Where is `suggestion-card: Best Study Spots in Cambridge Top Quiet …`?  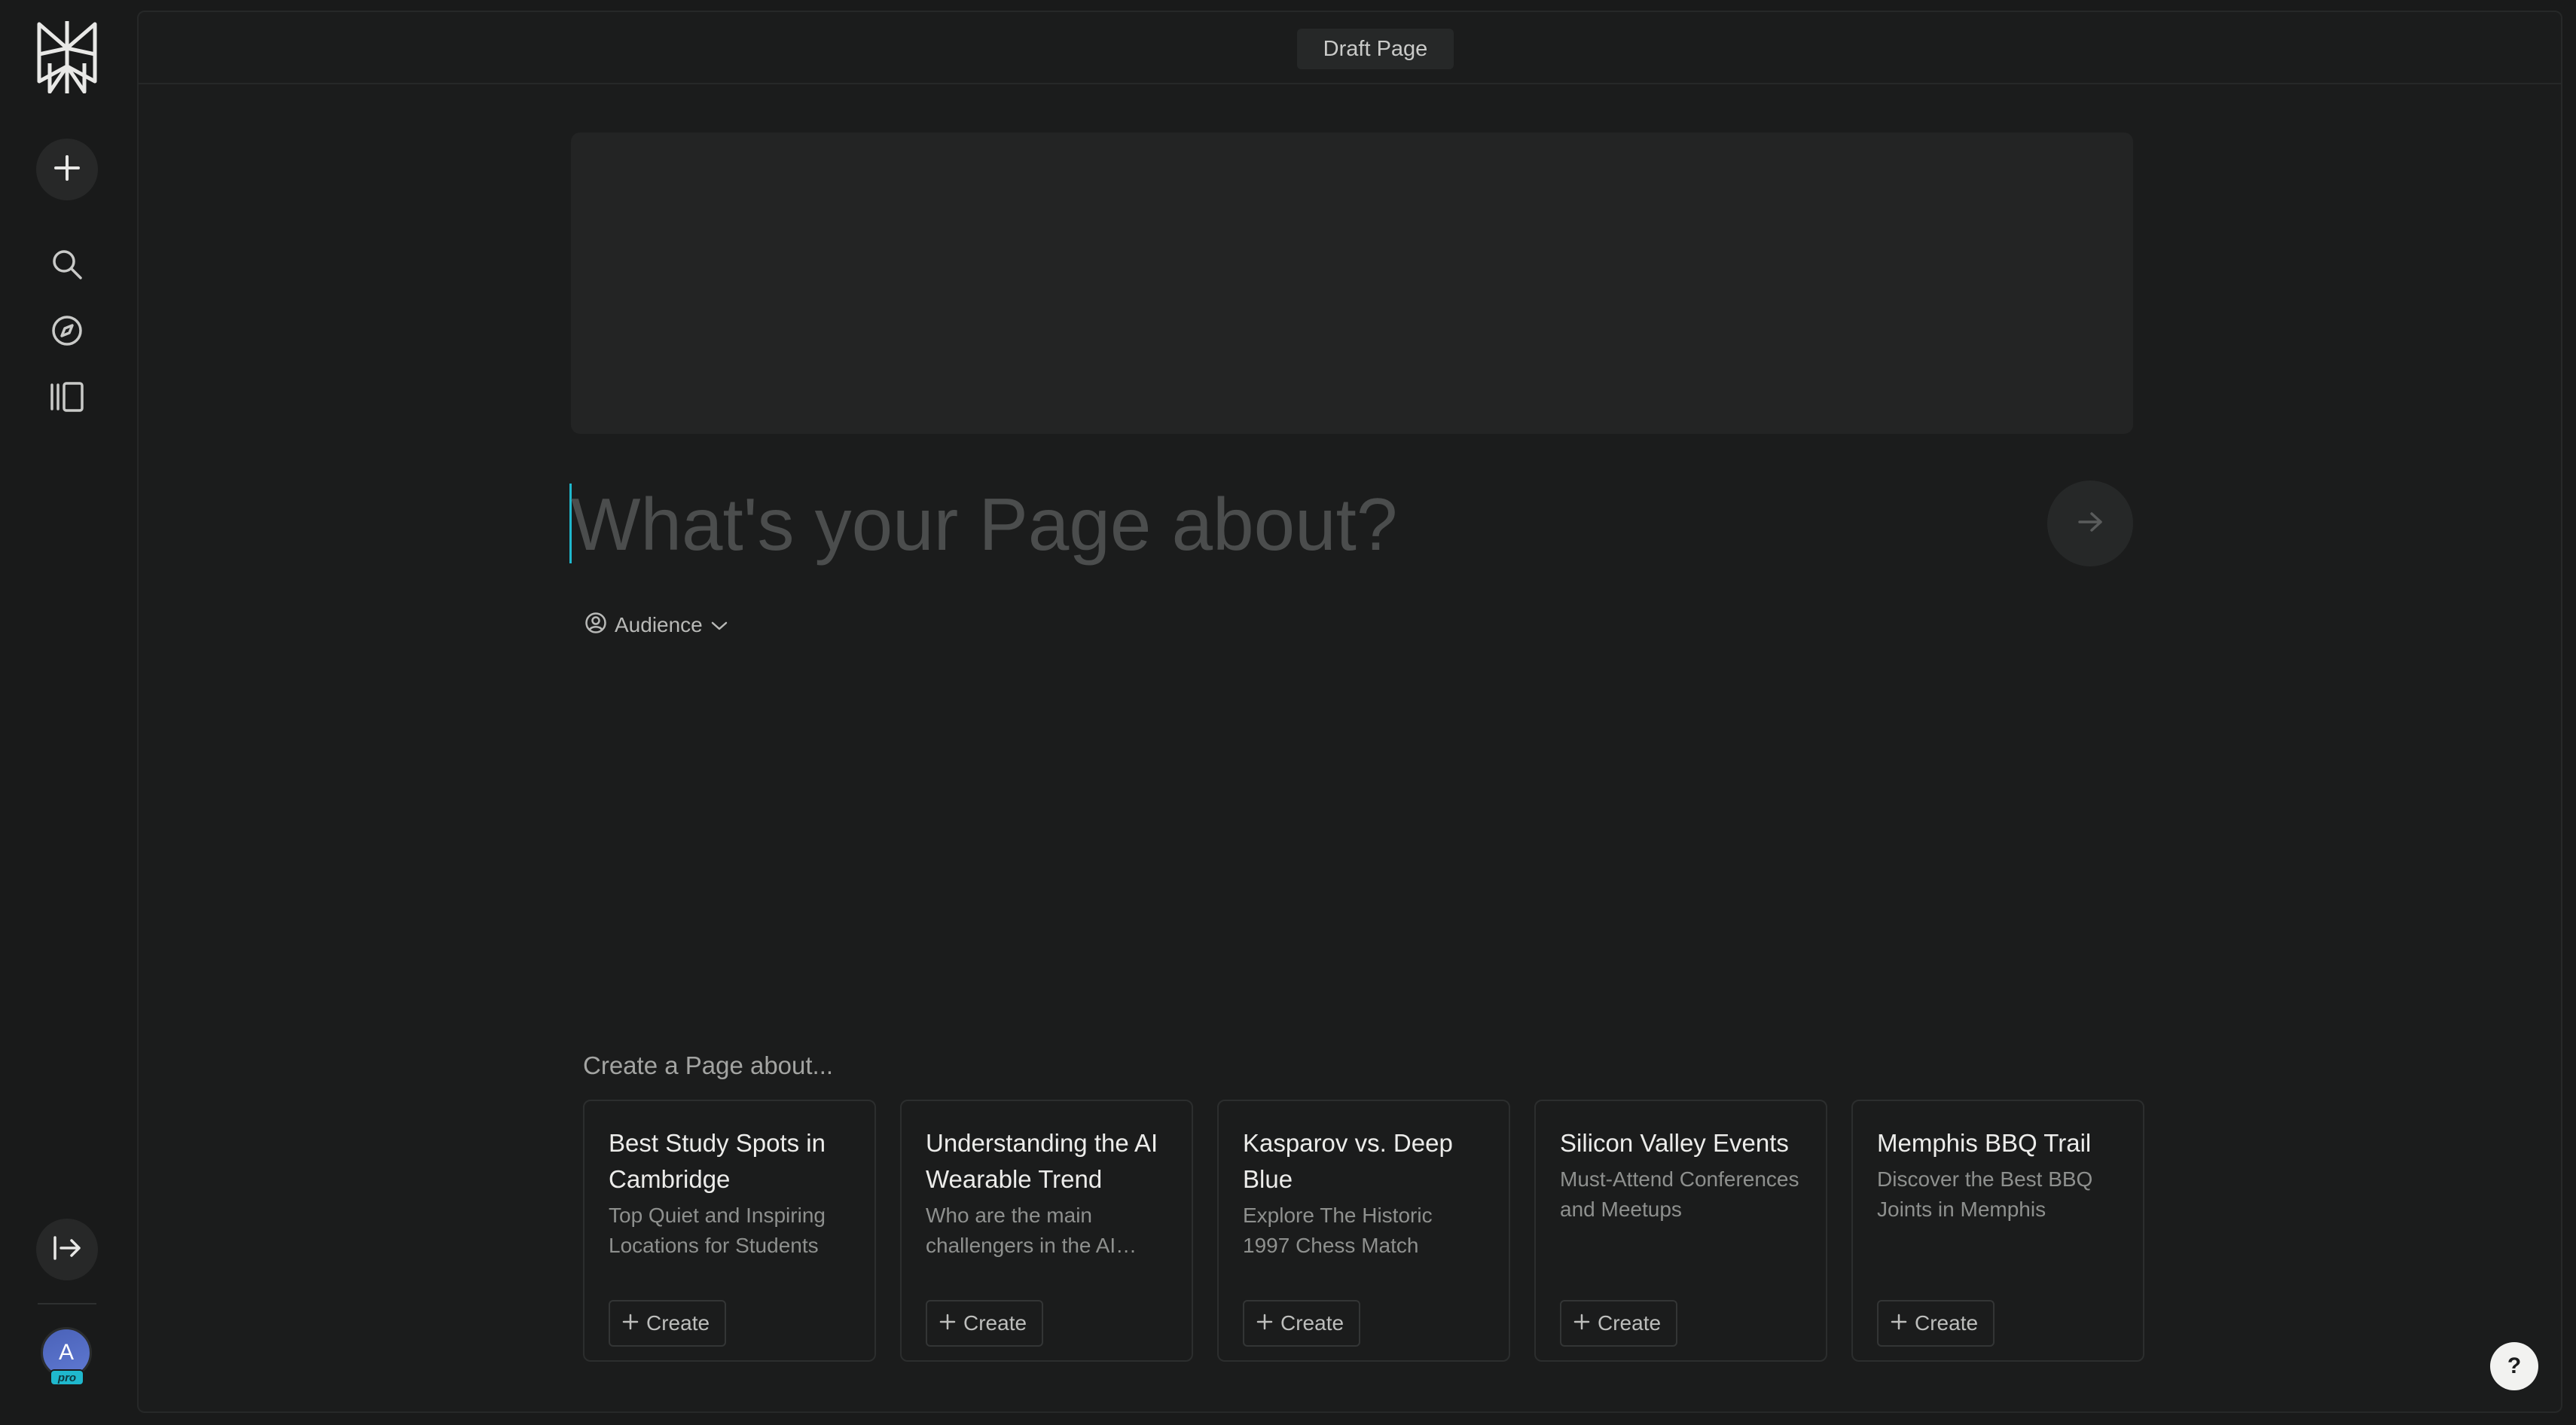
suggestion-card: Best Study Spots in Cambridge Top Quiet … is located at coordinates (730, 1231).